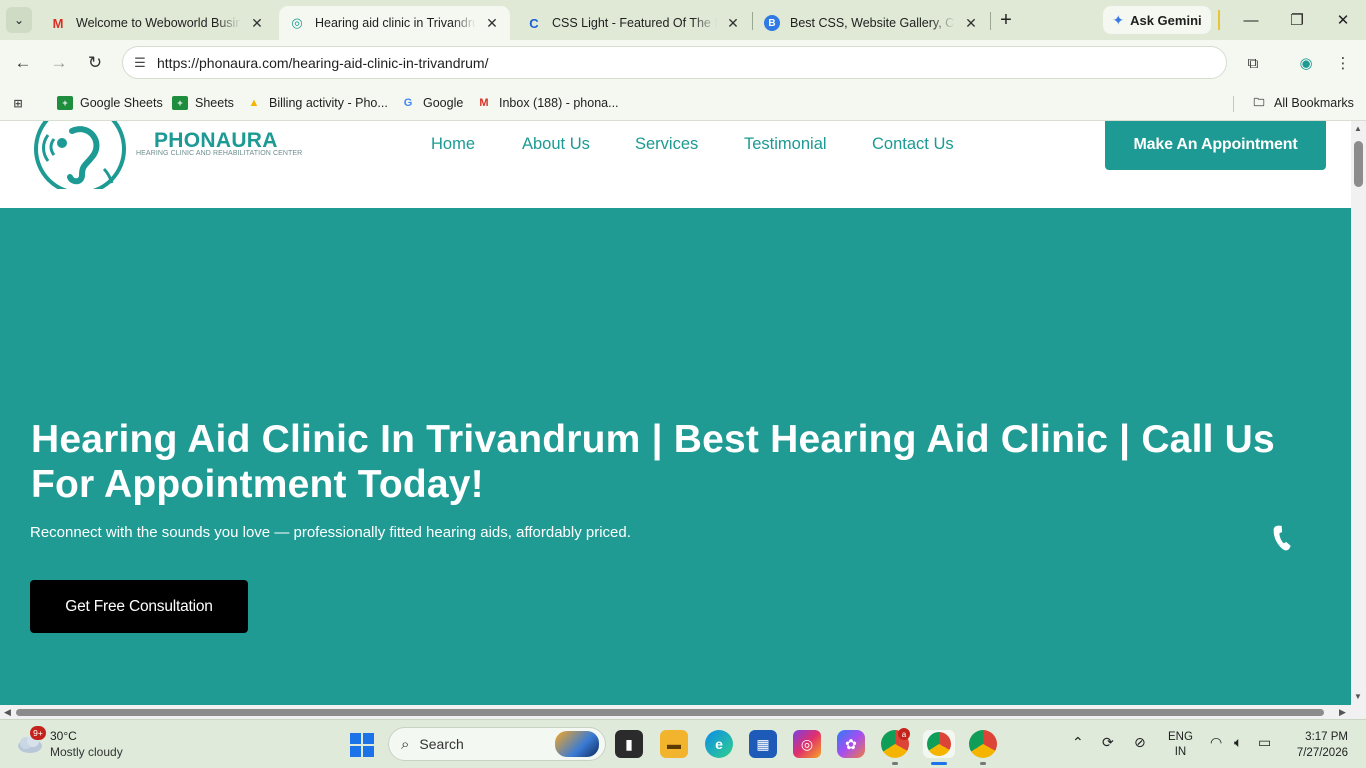  I want to click on apps-grid-icon: ⊞, so click(18, 103).